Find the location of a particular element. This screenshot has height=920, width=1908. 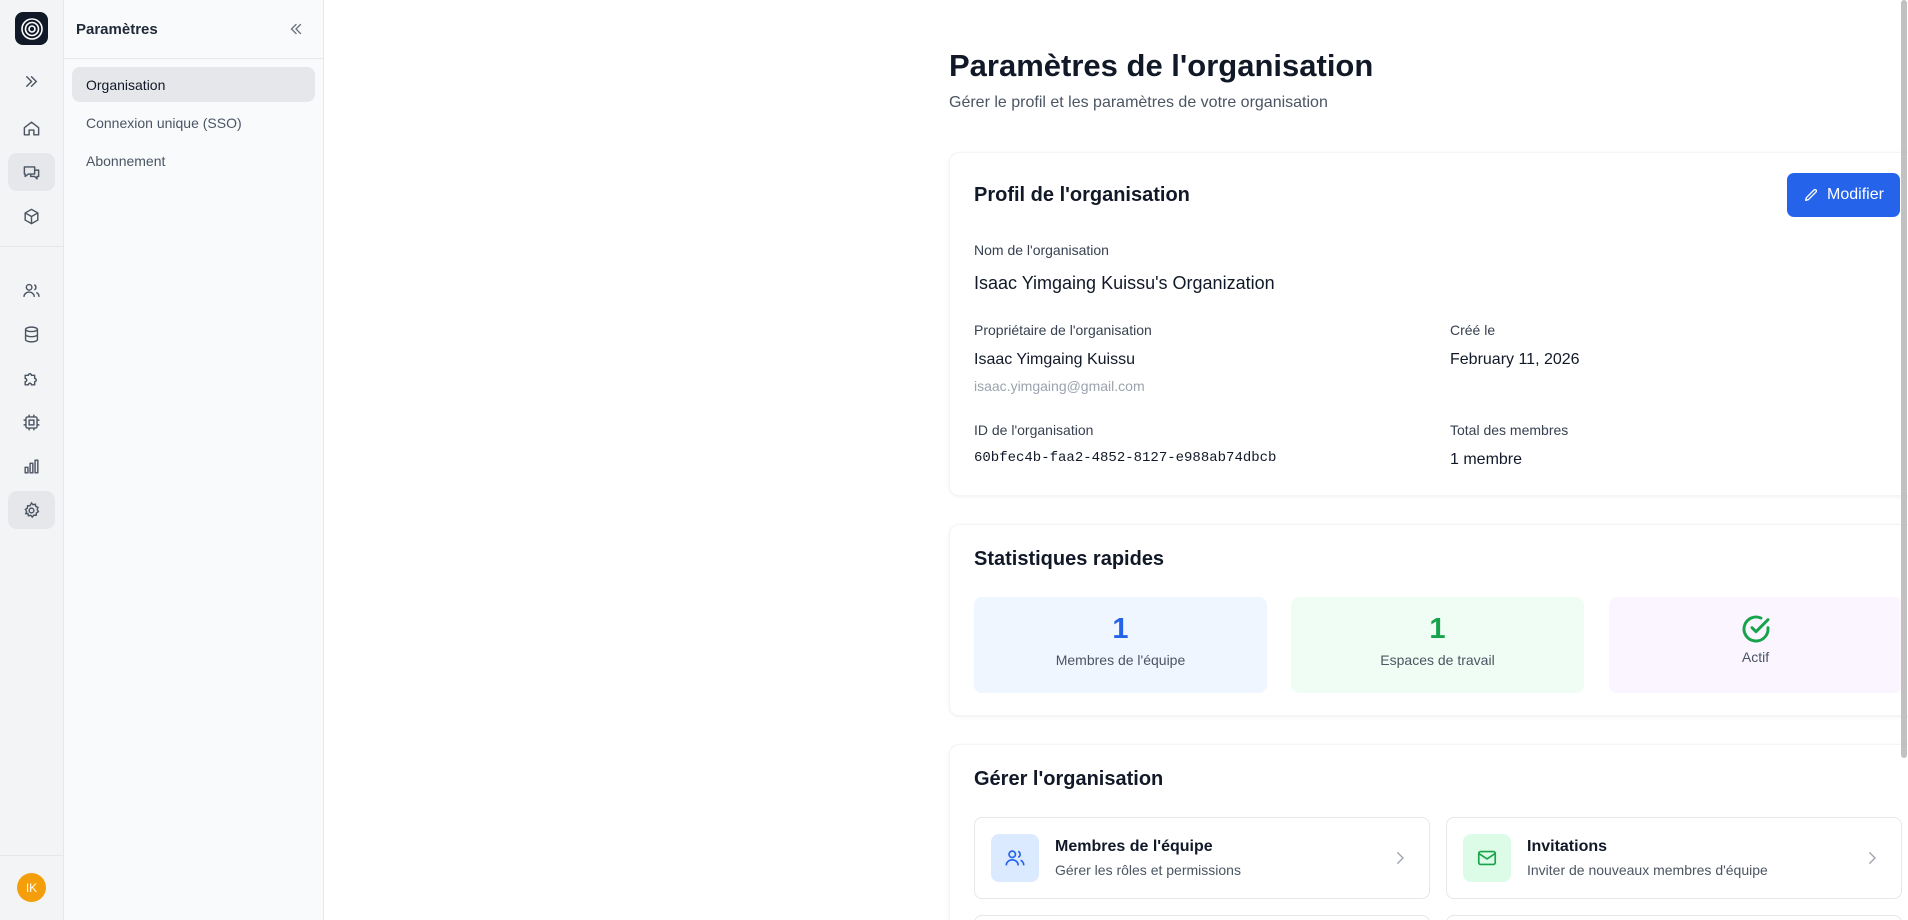

check-circle-icon is located at coordinates (1756, 629).